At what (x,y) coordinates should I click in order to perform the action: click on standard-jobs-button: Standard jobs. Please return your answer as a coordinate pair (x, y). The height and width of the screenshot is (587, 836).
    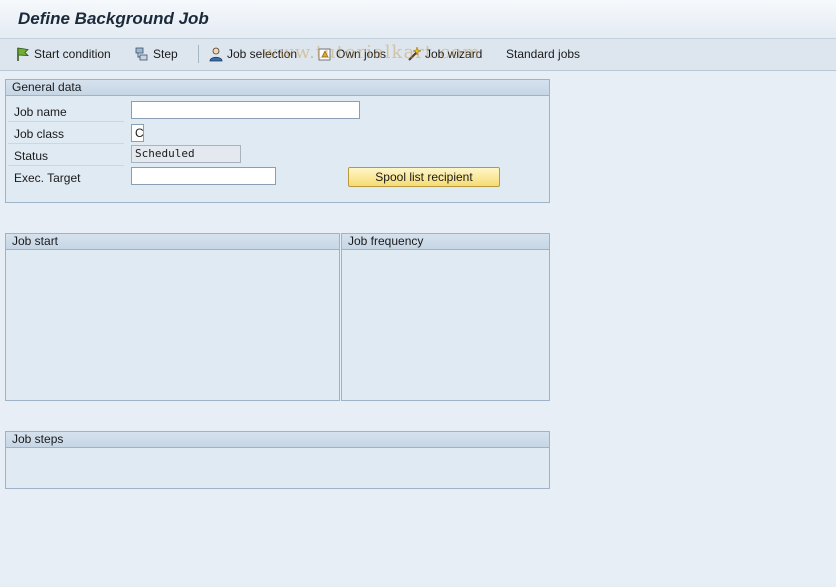
    Looking at the image, I should click on (543, 54).